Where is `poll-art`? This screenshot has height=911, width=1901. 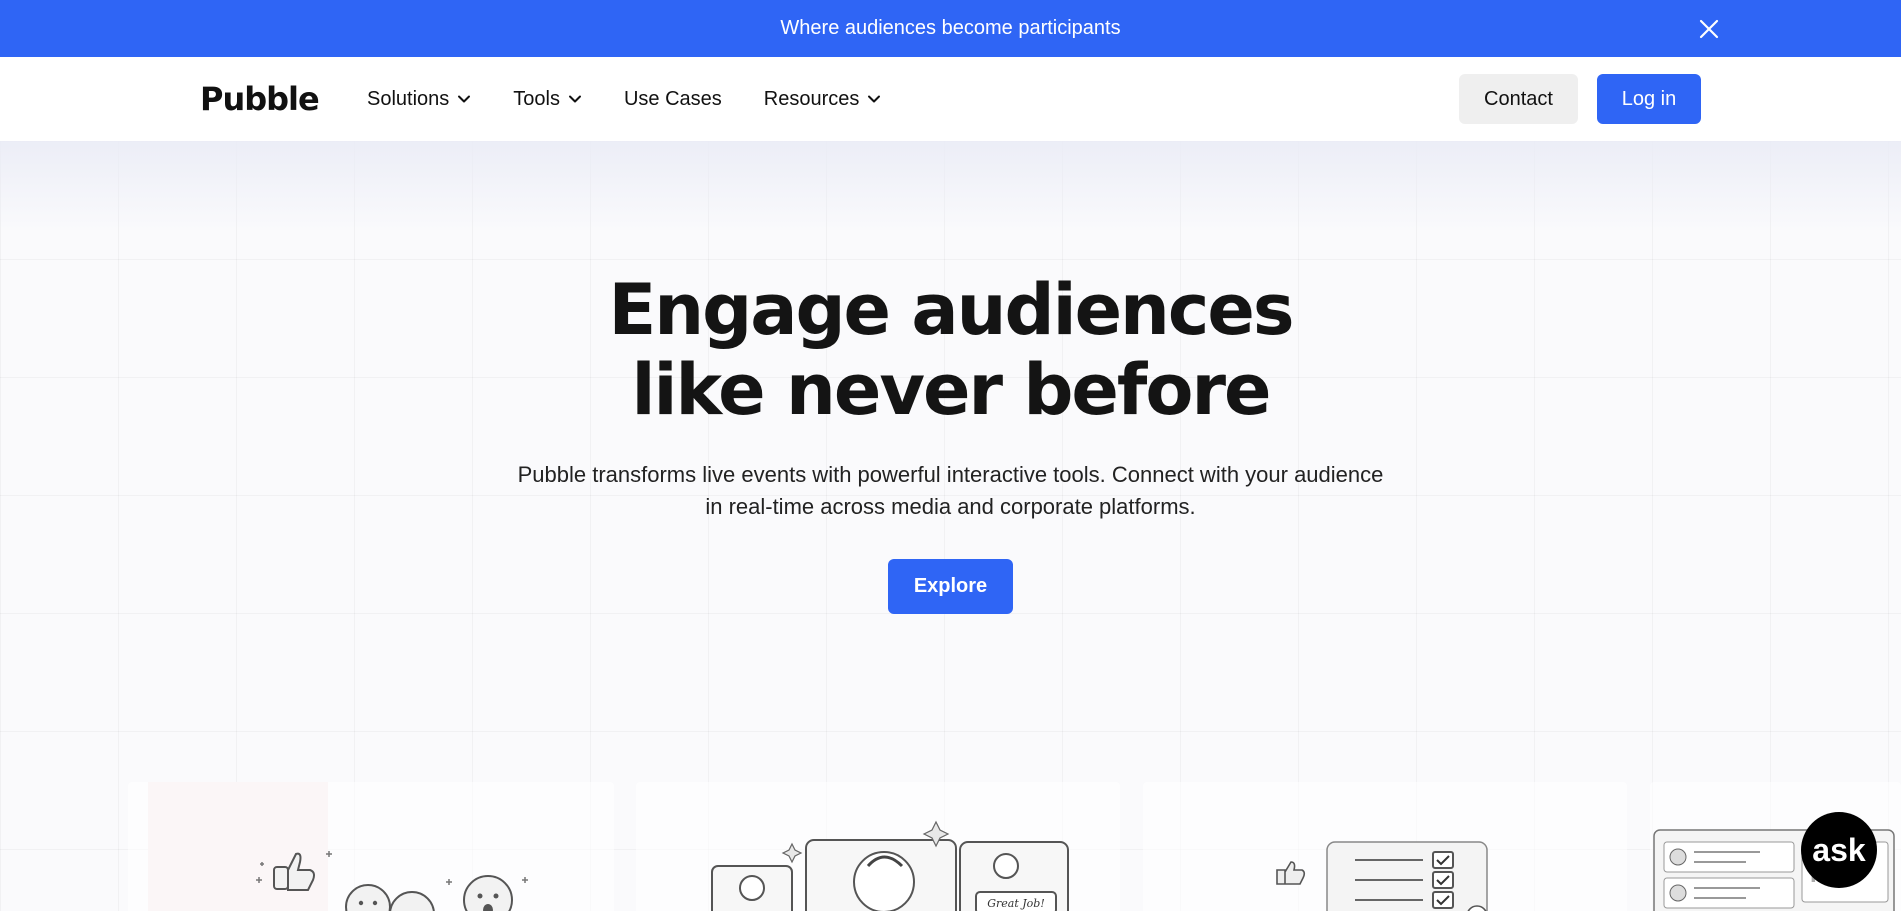 poll-art is located at coordinates (1382, 876).